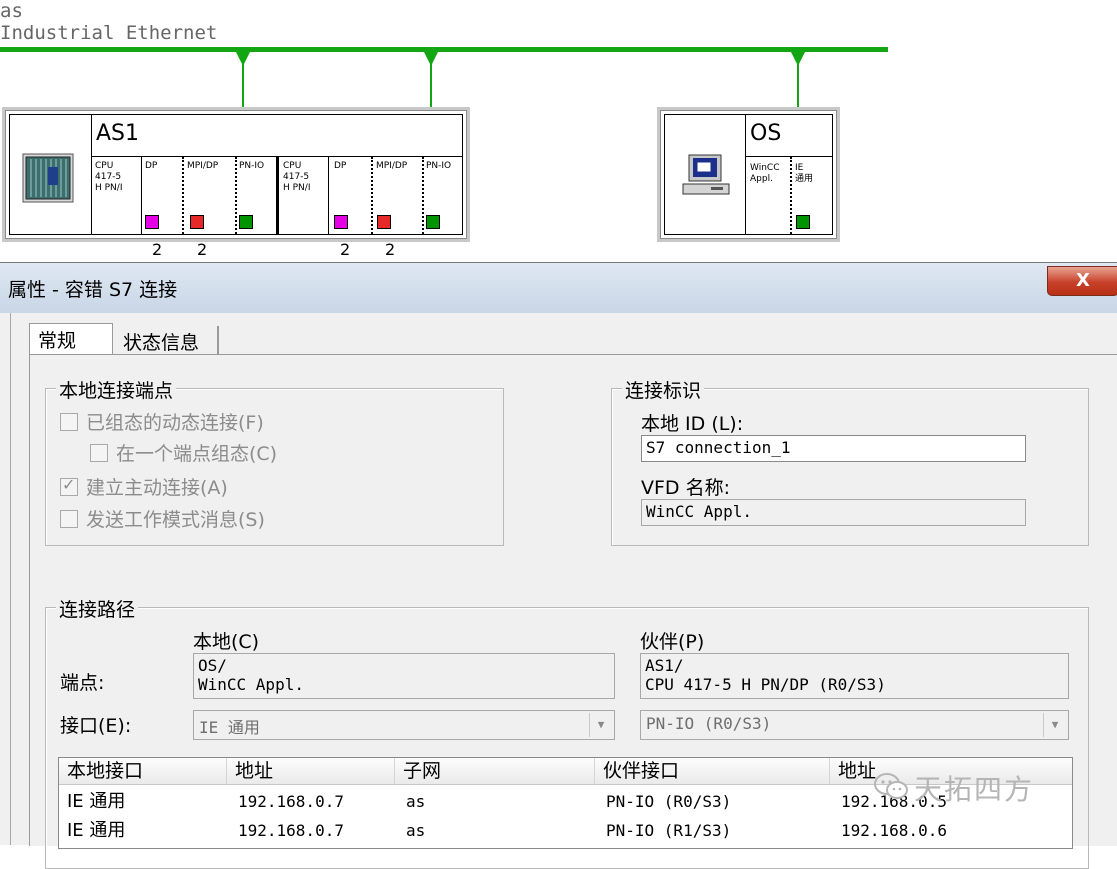 This screenshot has height=869, width=1117. I want to click on column-header-subnet: 子网, so click(495, 771).